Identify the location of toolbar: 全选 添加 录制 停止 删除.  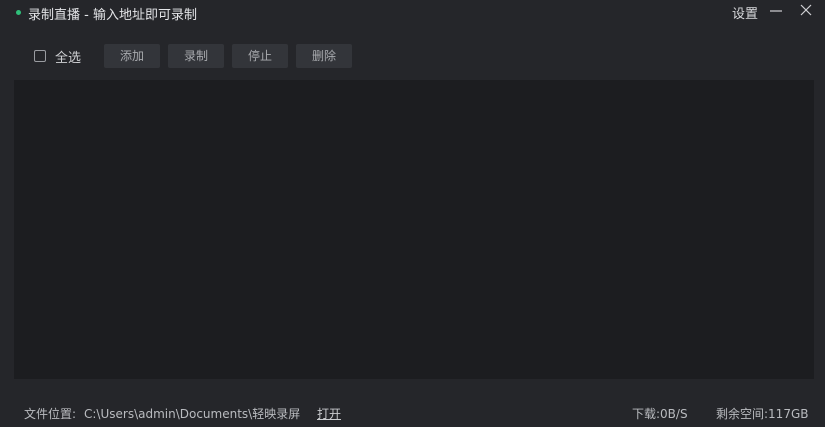
(412, 56).